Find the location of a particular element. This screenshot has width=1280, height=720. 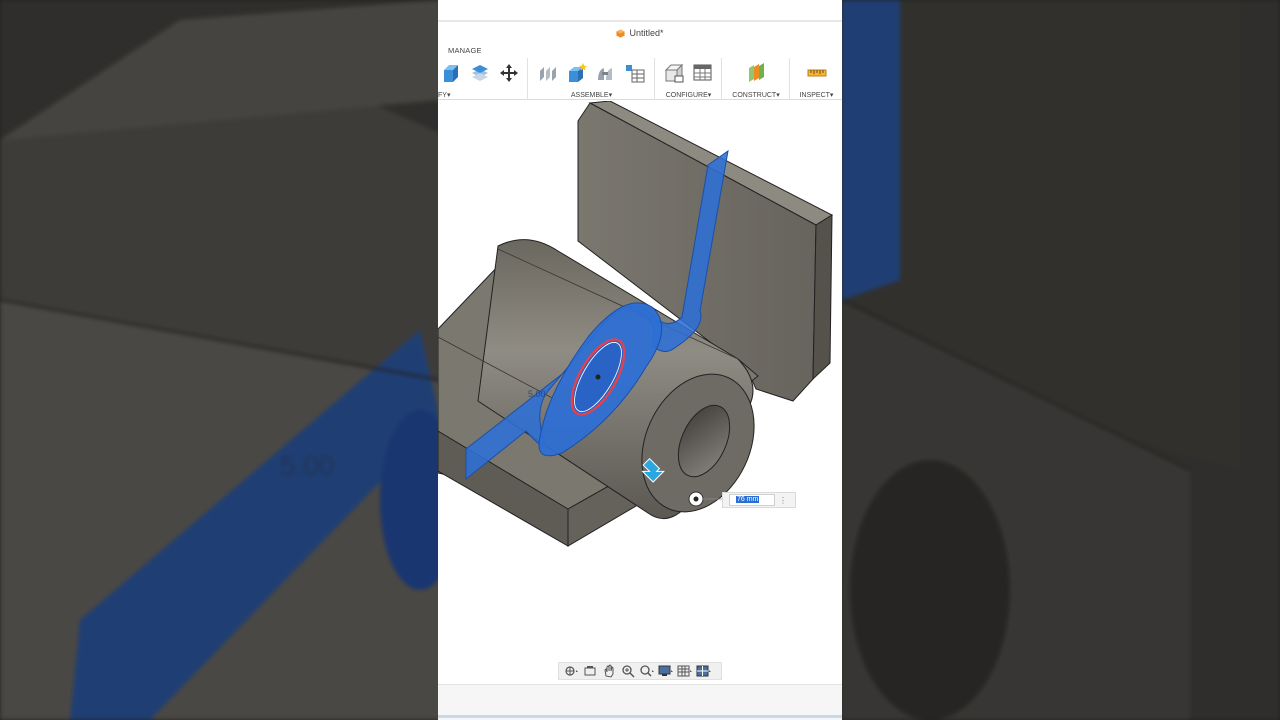

group-construct: CONSTRUCT▾ is located at coordinates (756, 79).